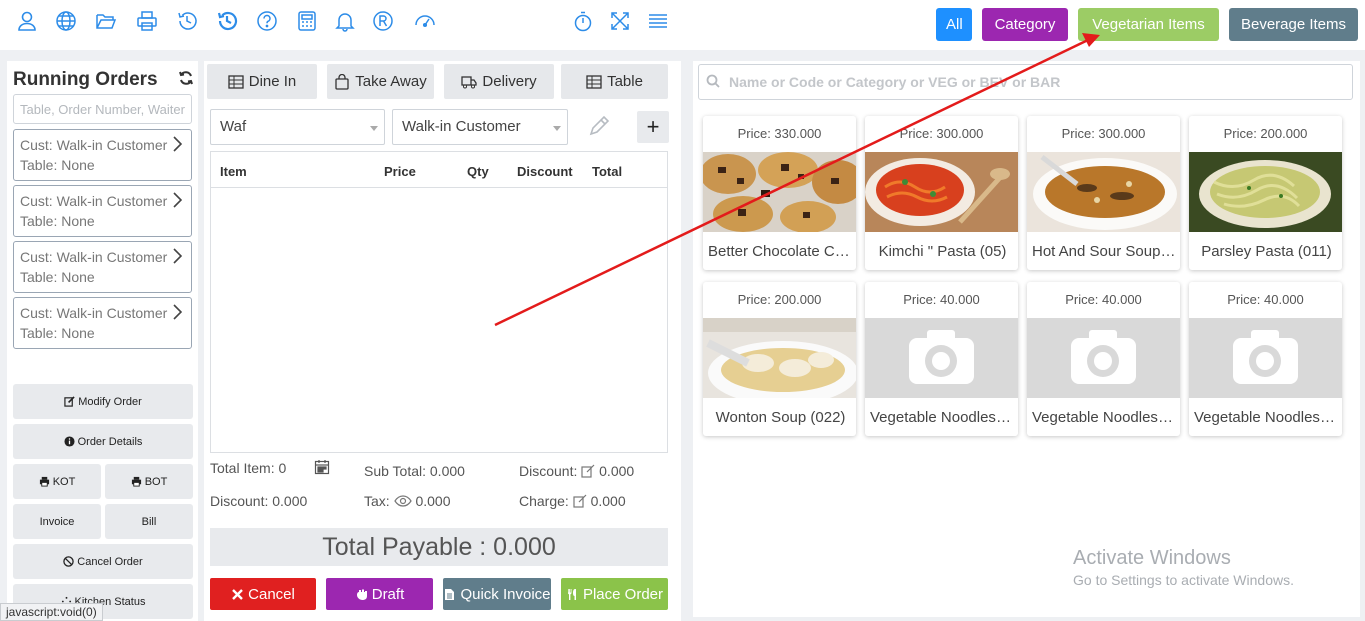 The height and width of the screenshot is (621, 1365). I want to click on menu-item-card: Price: 40.000 Vegetable Noodles (01), so click(941, 359).